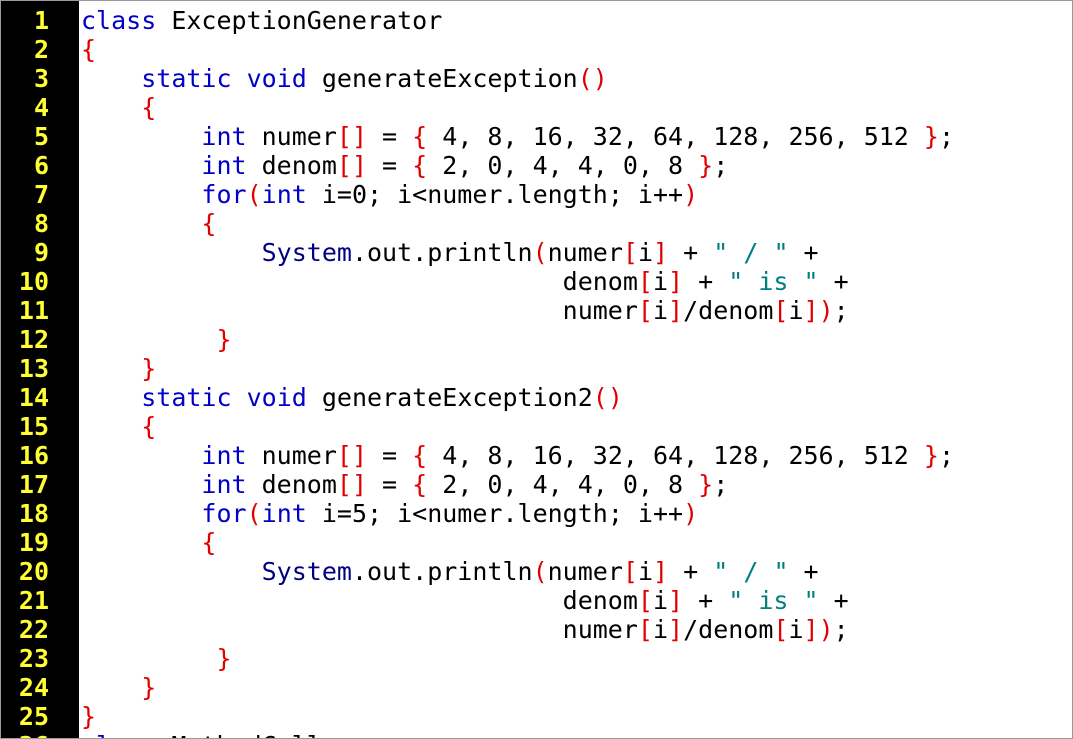 This screenshot has height=739, width=1073. I want to click on keyword-token: void, so click(276, 397).